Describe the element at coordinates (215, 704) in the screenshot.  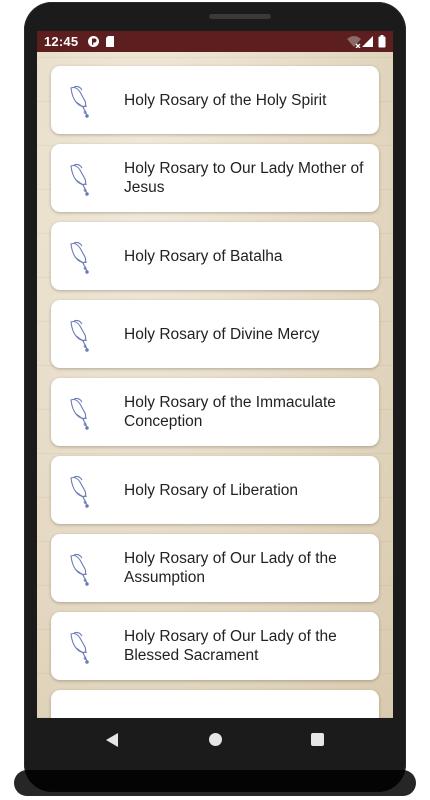
I see `list-item-partial` at that location.